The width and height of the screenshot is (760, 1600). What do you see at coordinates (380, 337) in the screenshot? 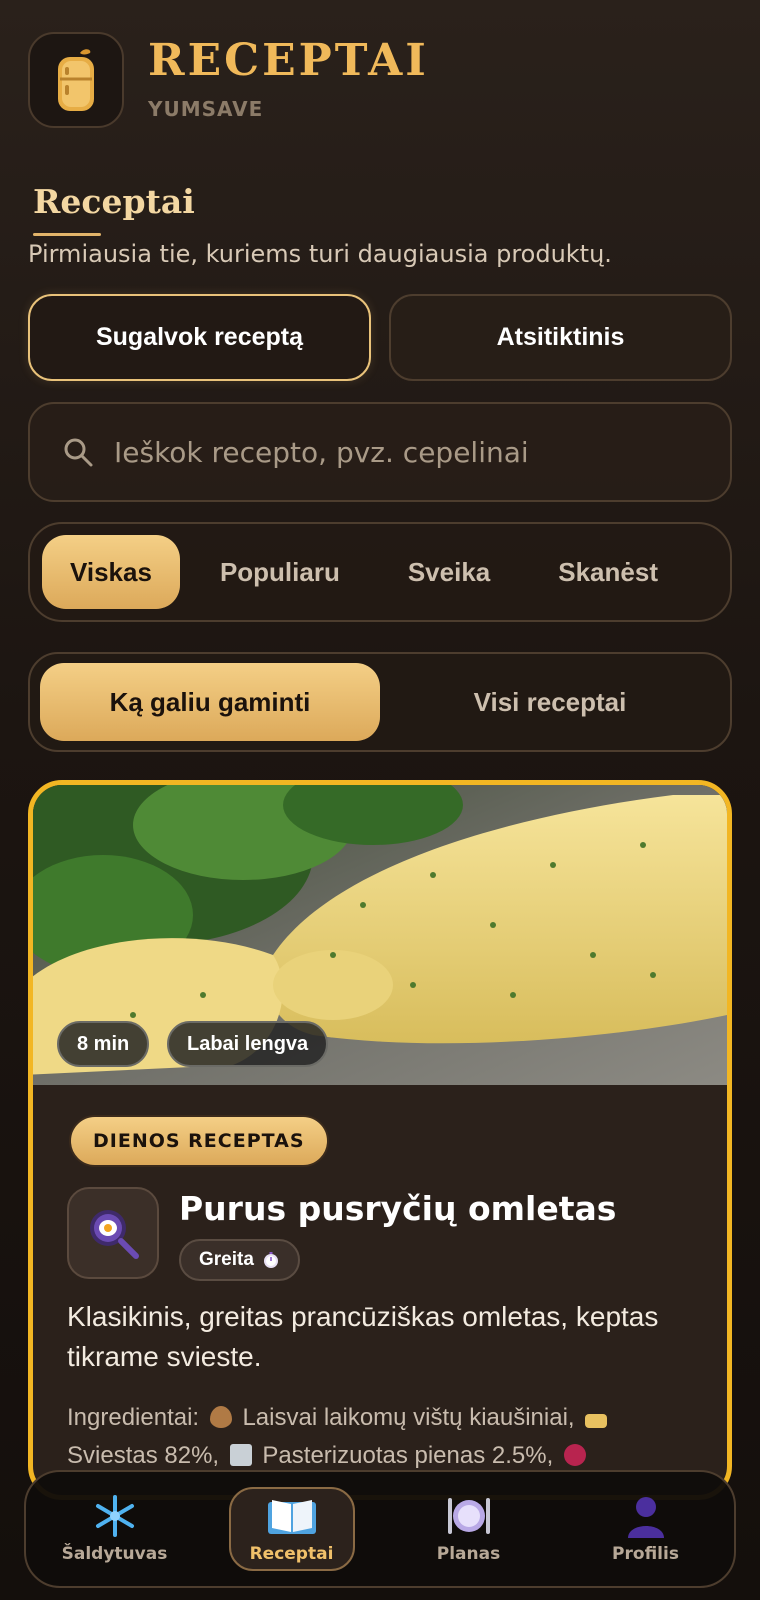
I see `action-buttons: Sugalvok receptą Atsitiktinis` at bounding box center [380, 337].